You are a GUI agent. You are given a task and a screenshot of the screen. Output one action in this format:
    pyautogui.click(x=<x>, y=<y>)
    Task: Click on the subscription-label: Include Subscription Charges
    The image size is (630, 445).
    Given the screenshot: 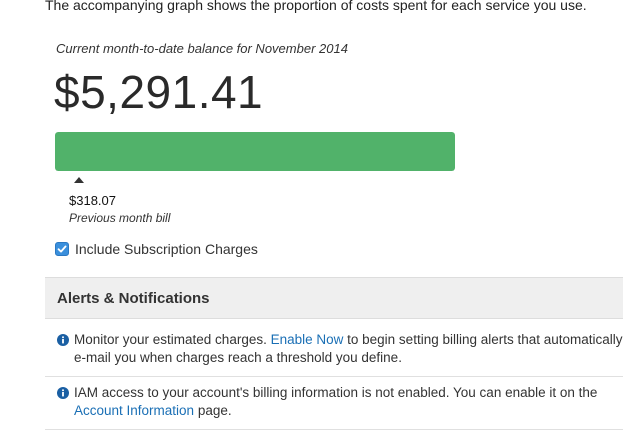 What is the action you would take?
    pyautogui.click(x=166, y=249)
    